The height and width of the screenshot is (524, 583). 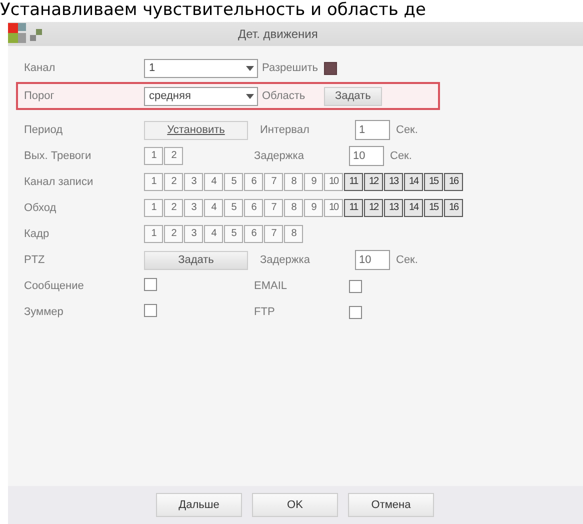 I want to click on field-label: EMAIL, so click(x=271, y=286).